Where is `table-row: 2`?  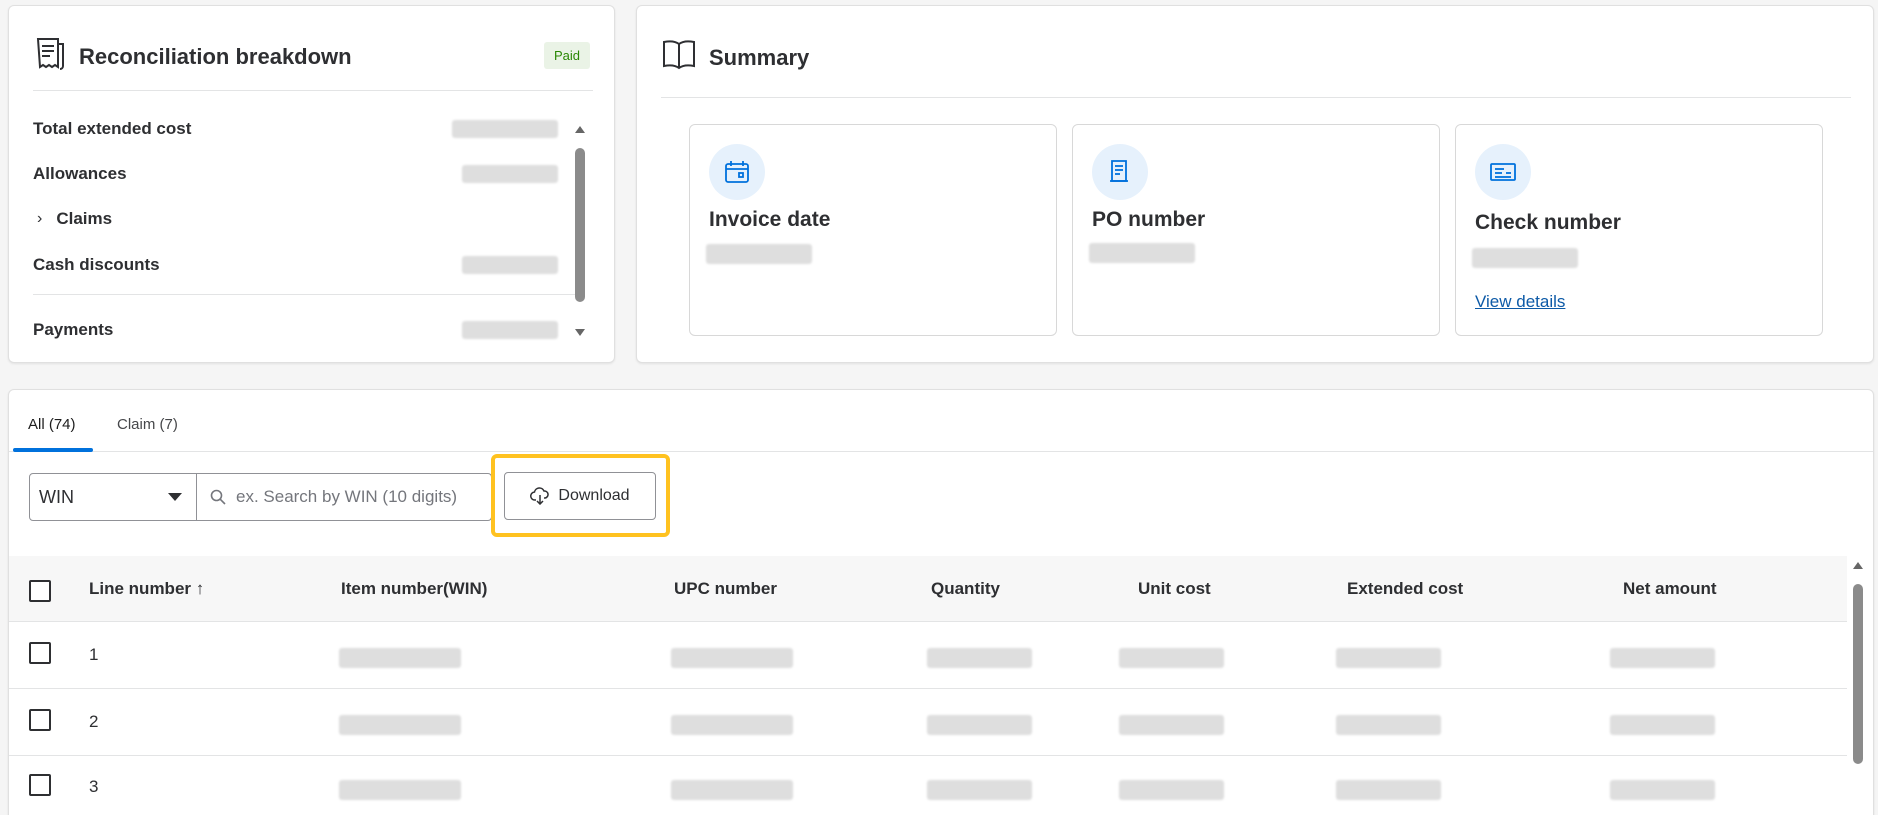 table-row: 2 is located at coordinates (928, 723).